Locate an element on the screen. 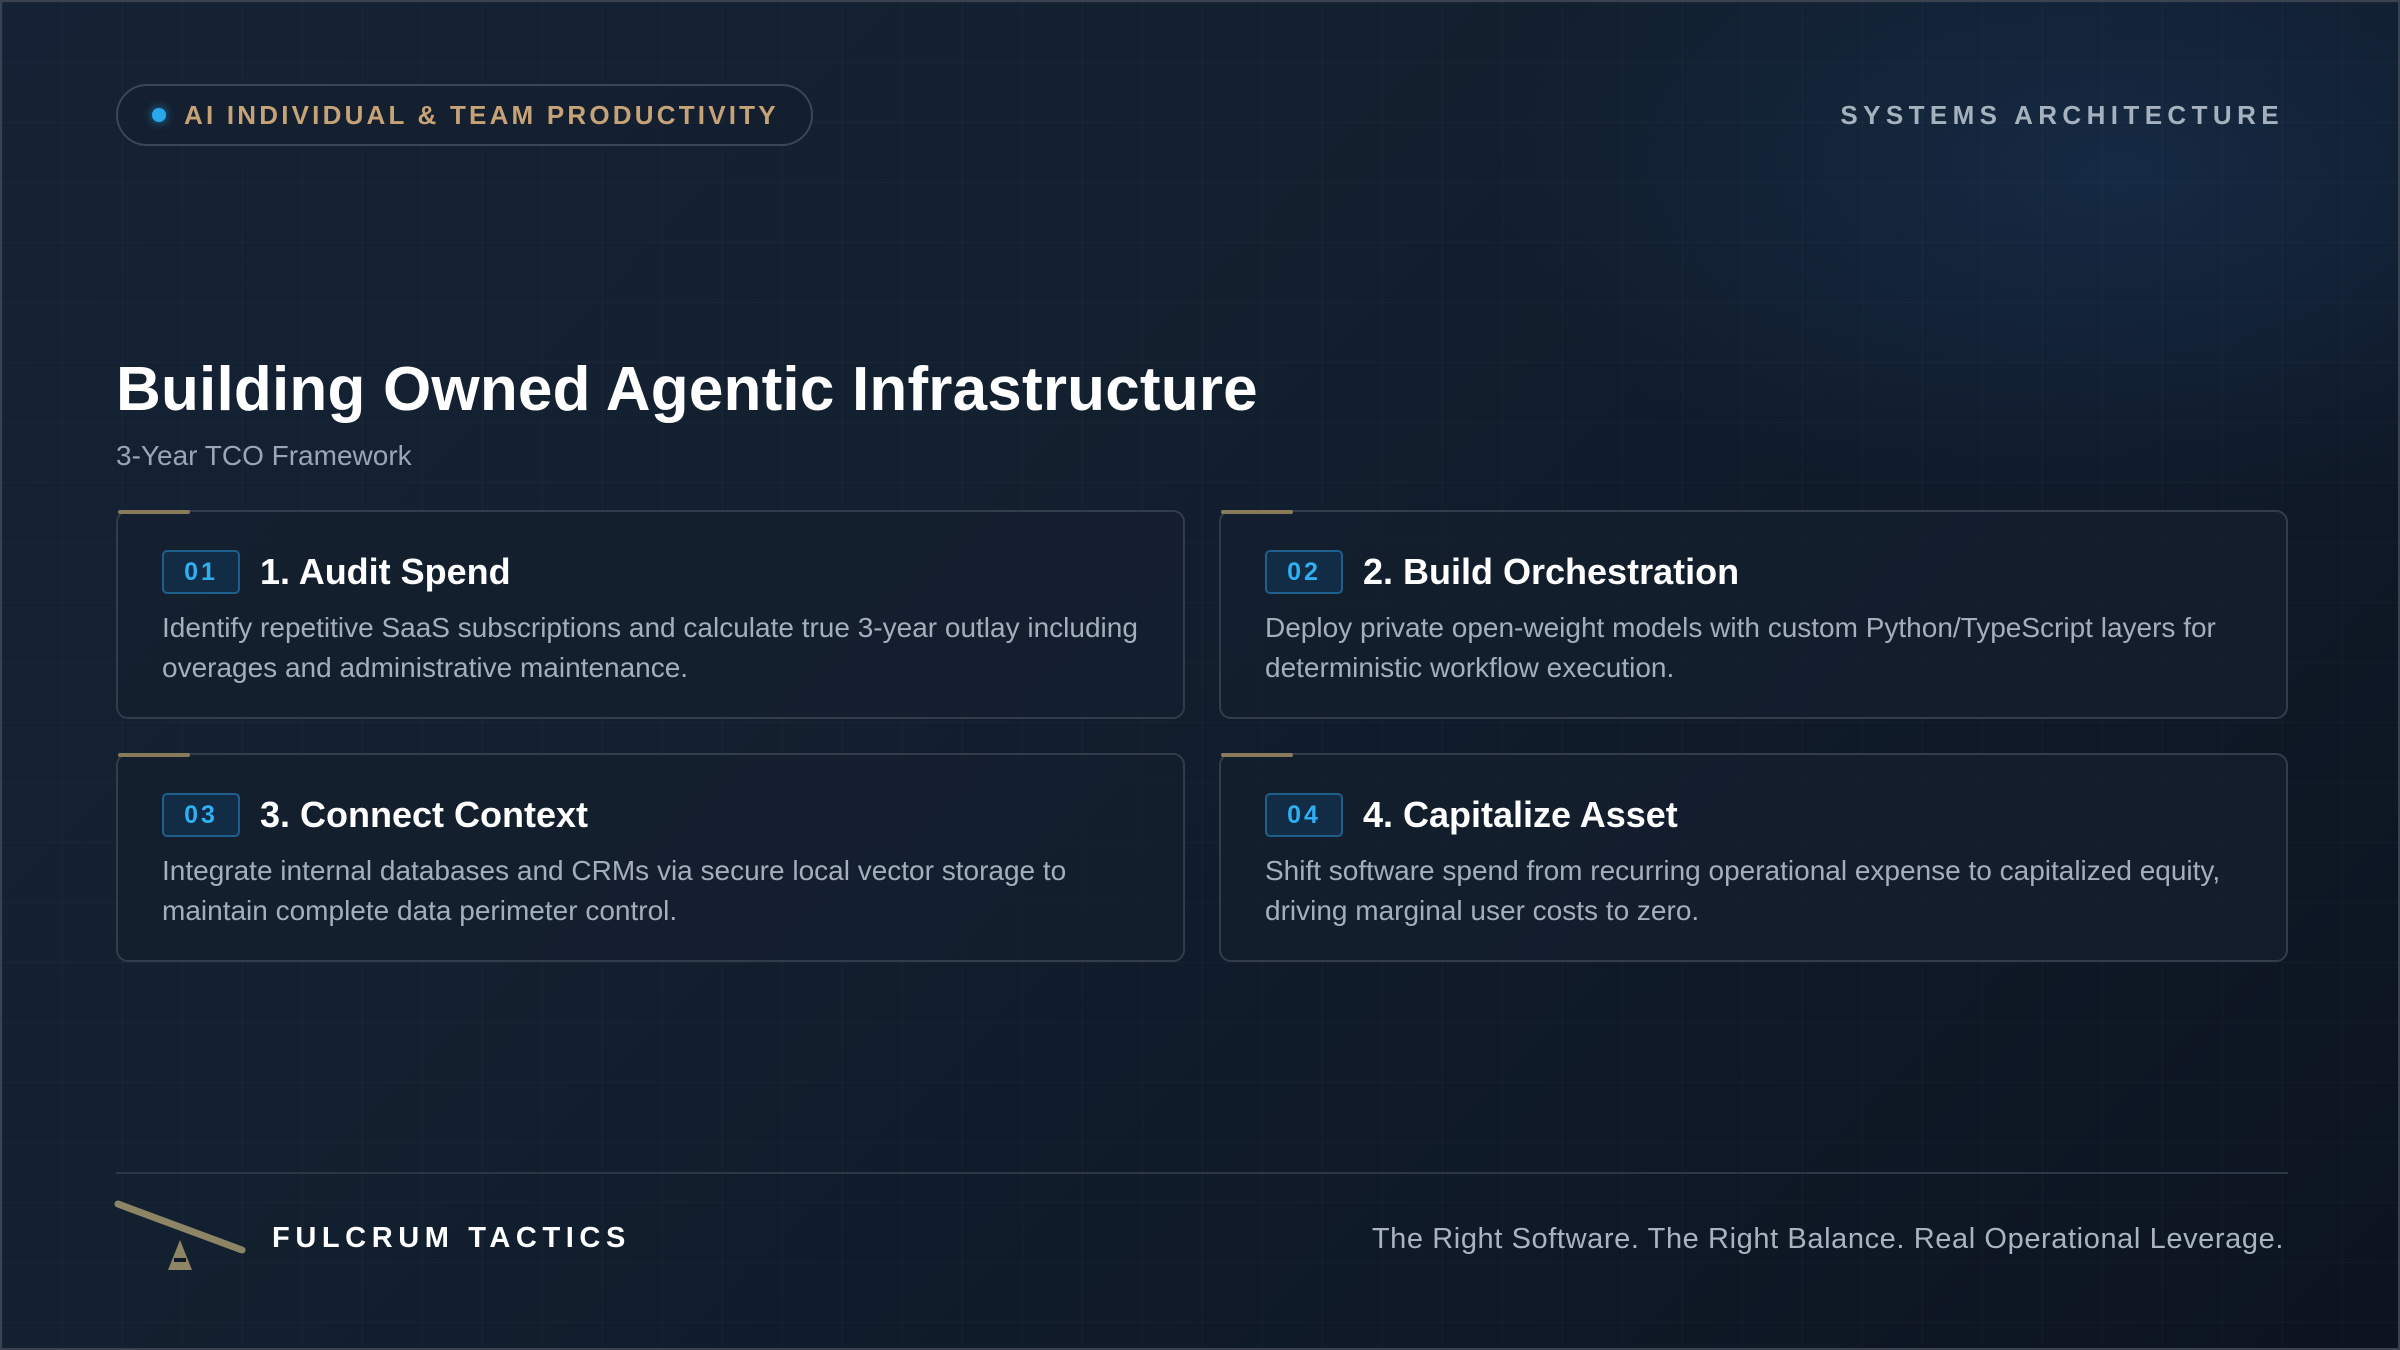 Image resolution: width=2400 pixels, height=1350 pixels. status-dot-icon is located at coordinates (159, 115).